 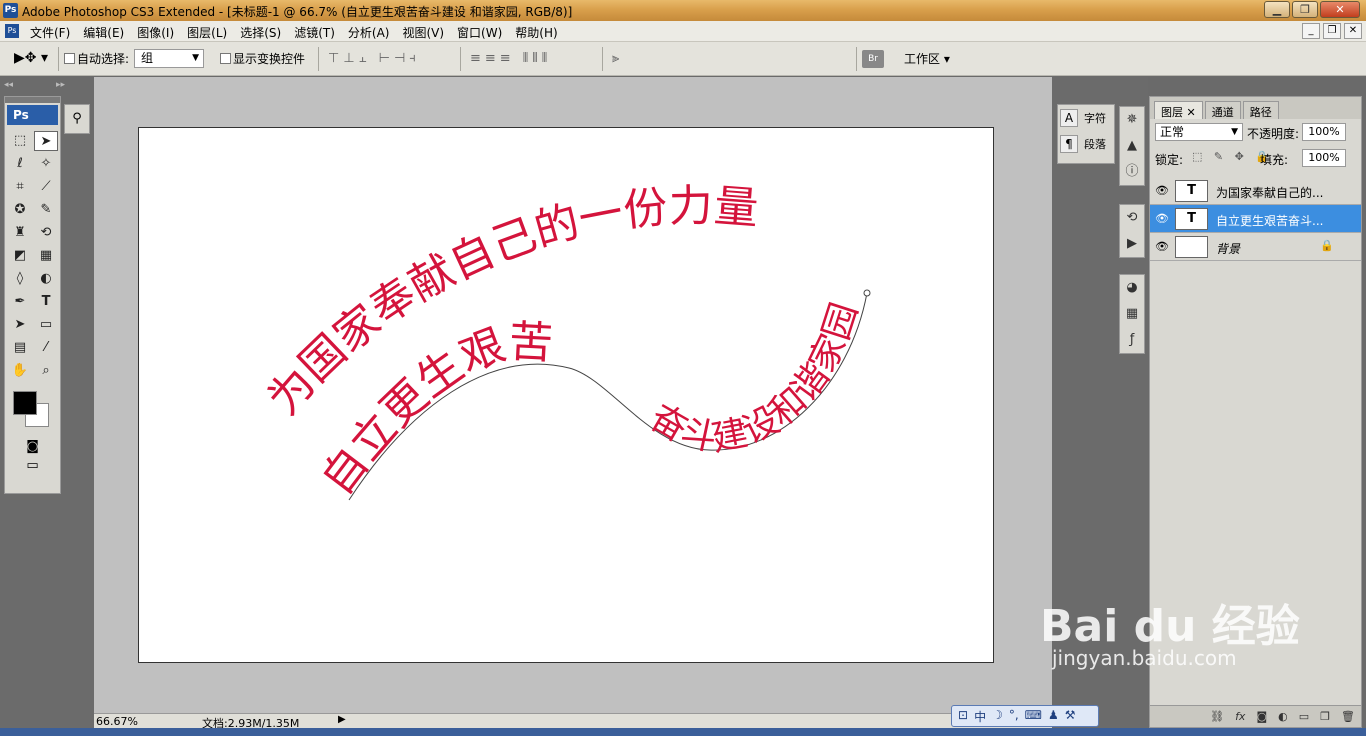 What do you see at coordinates (1178, 110) in the screenshot?
I see `tab-layers: 图层 ✕` at bounding box center [1178, 110].